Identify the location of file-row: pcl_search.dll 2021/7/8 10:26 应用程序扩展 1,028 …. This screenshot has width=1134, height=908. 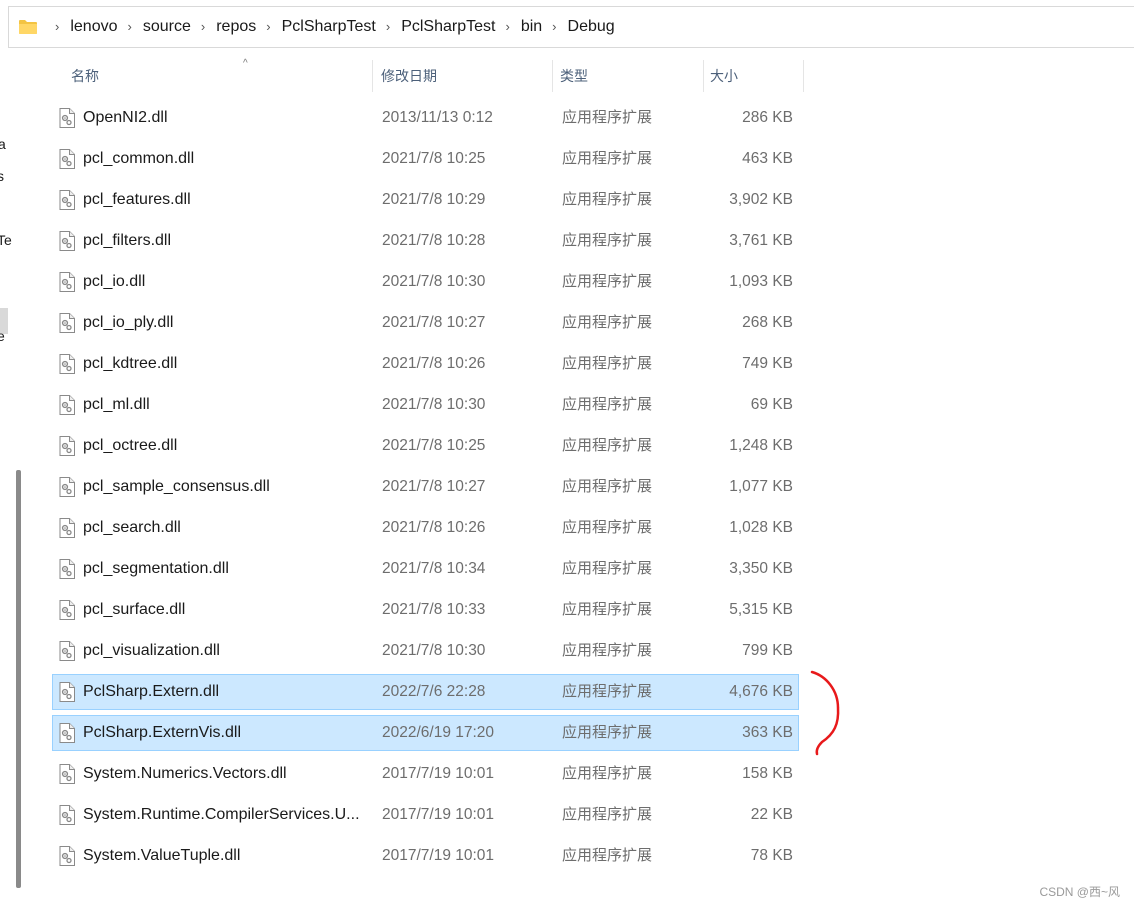
(425, 528).